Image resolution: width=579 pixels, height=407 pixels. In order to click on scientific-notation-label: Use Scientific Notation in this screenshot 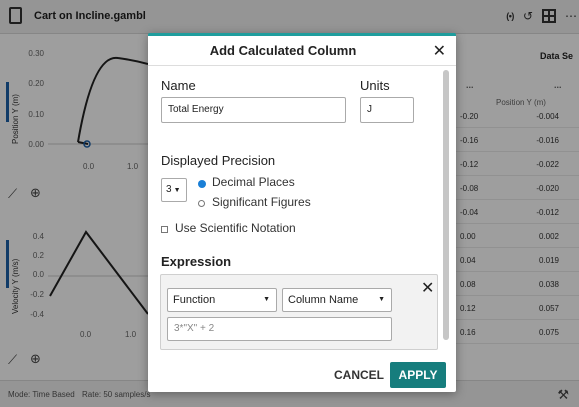, I will do `click(235, 228)`.